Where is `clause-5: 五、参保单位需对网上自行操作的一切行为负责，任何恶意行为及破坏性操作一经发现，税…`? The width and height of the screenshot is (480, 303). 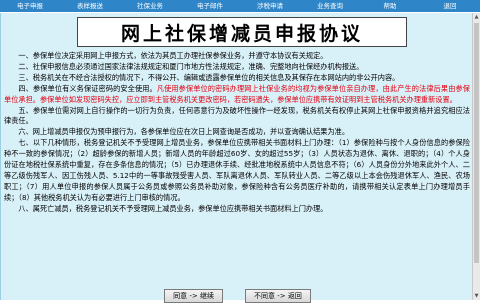 clause-5: 五、参保单位需对网上自行操作的一切行为负责，任何恶意行为及破坏性操作一经发现，税… is located at coordinates (237, 115).